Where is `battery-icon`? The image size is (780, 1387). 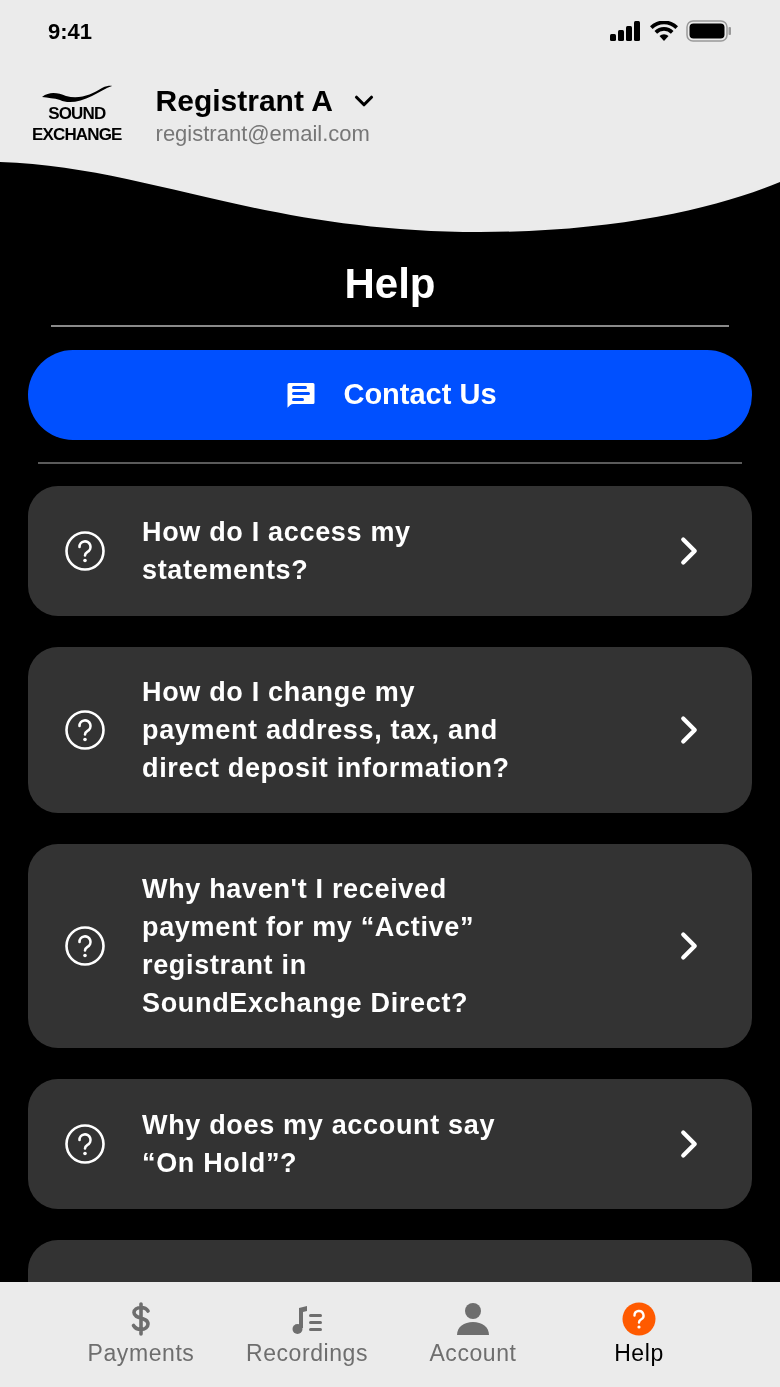 battery-icon is located at coordinates (709, 31).